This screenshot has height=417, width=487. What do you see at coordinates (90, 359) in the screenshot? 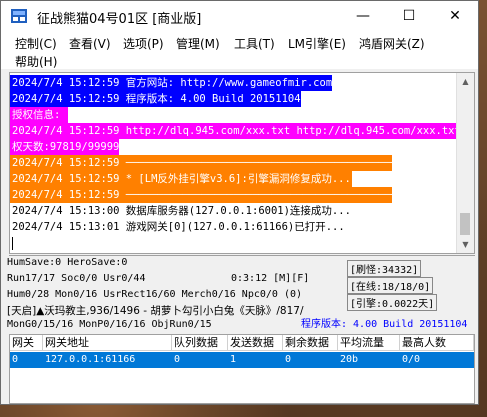
I see `table-cell: 127.0.0.1:61166` at bounding box center [90, 359].